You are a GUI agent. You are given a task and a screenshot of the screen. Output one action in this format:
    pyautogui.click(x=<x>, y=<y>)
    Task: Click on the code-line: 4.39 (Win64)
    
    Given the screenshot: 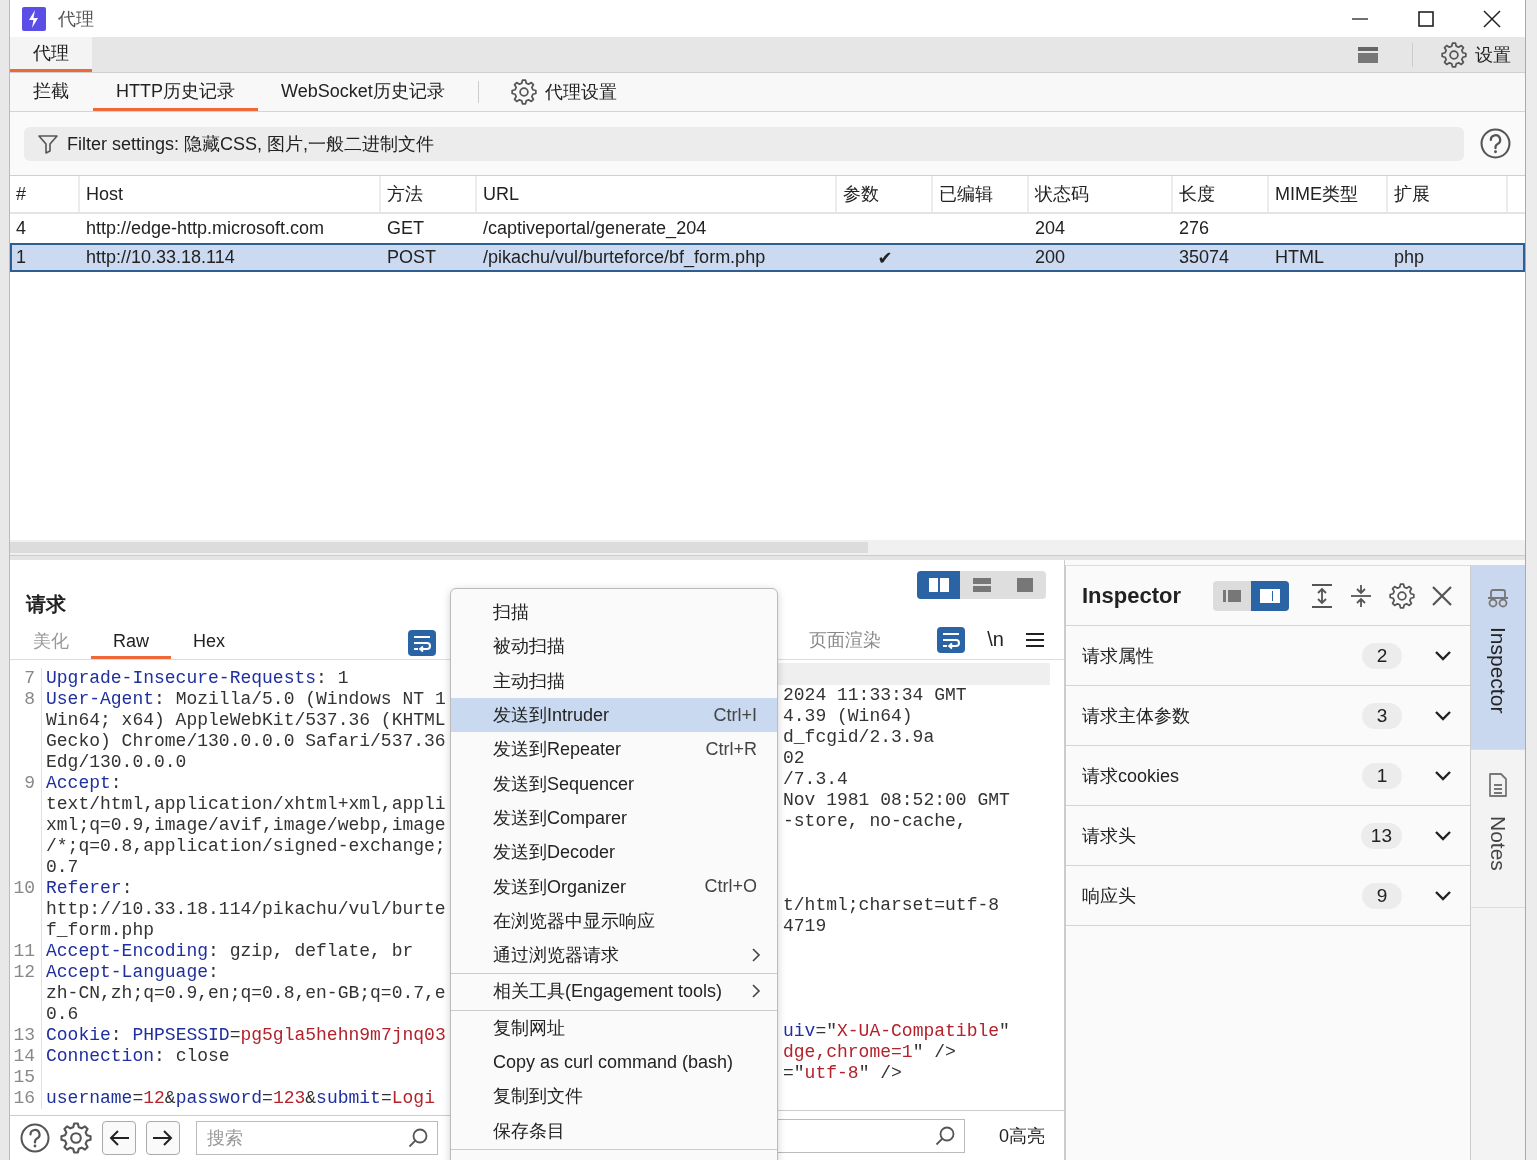 What is the action you would take?
    pyautogui.click(x=848, y=716)
    